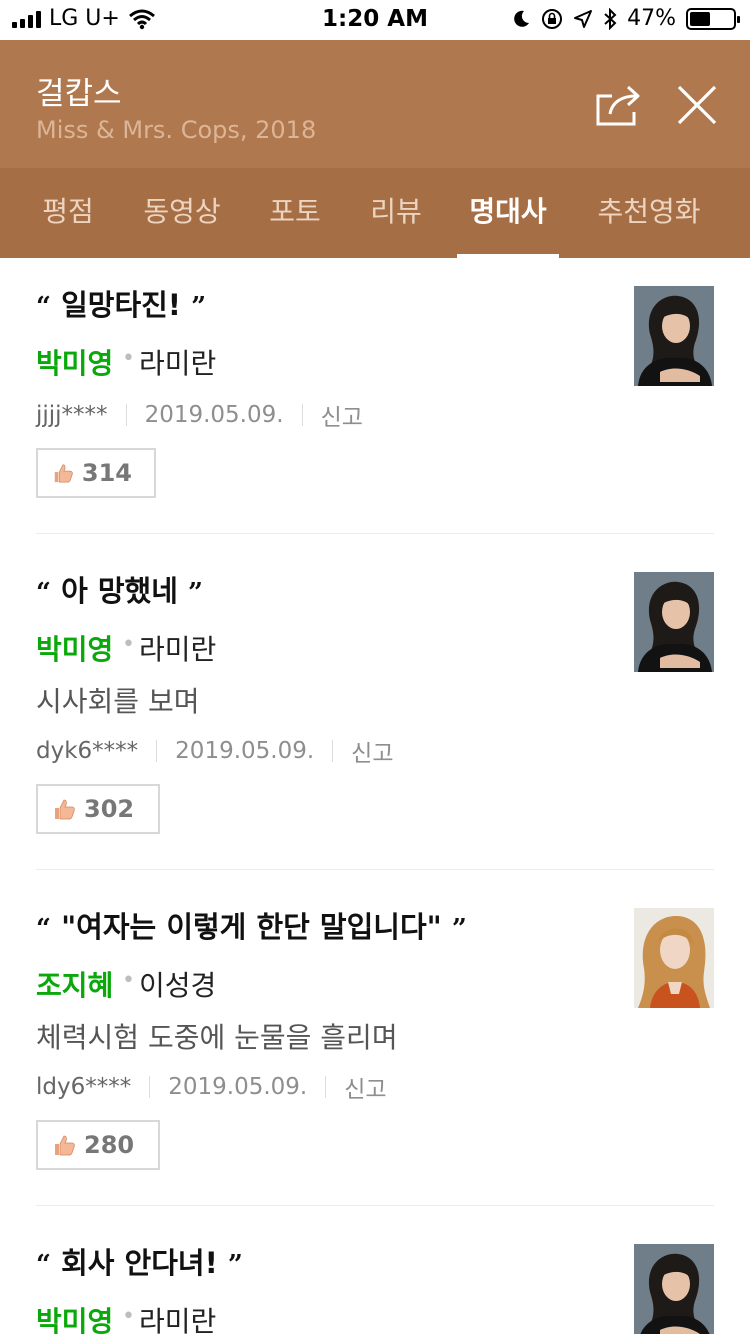 The width and height of the screenshot is (750, 1334). I want to click on tab-rating: 평점, so click(68, 213).